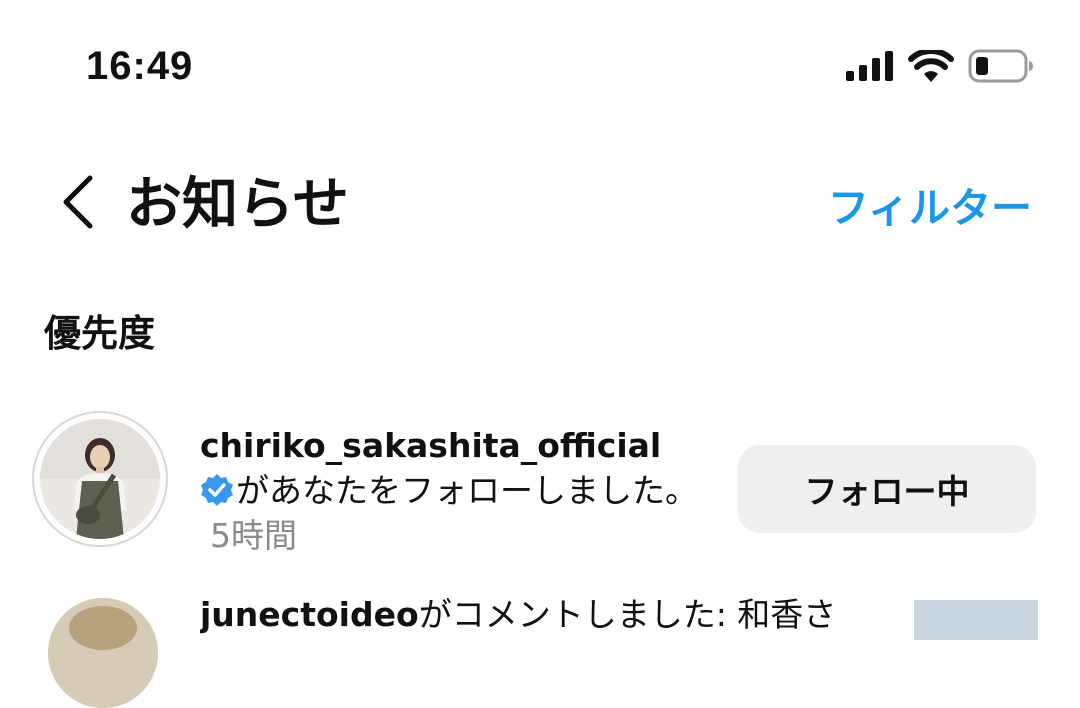 The width and height of the screenshot is (1080, 708). I want to click on back-button, so click(78, 204).